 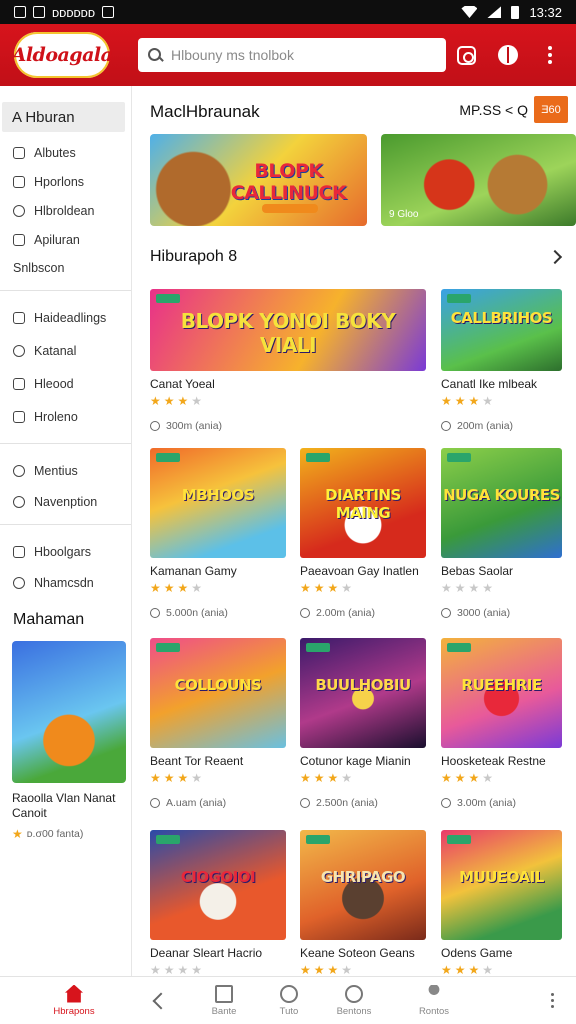 I want to click on game-thumbnail: GHRIPAGO, so click(x=363, y=885).